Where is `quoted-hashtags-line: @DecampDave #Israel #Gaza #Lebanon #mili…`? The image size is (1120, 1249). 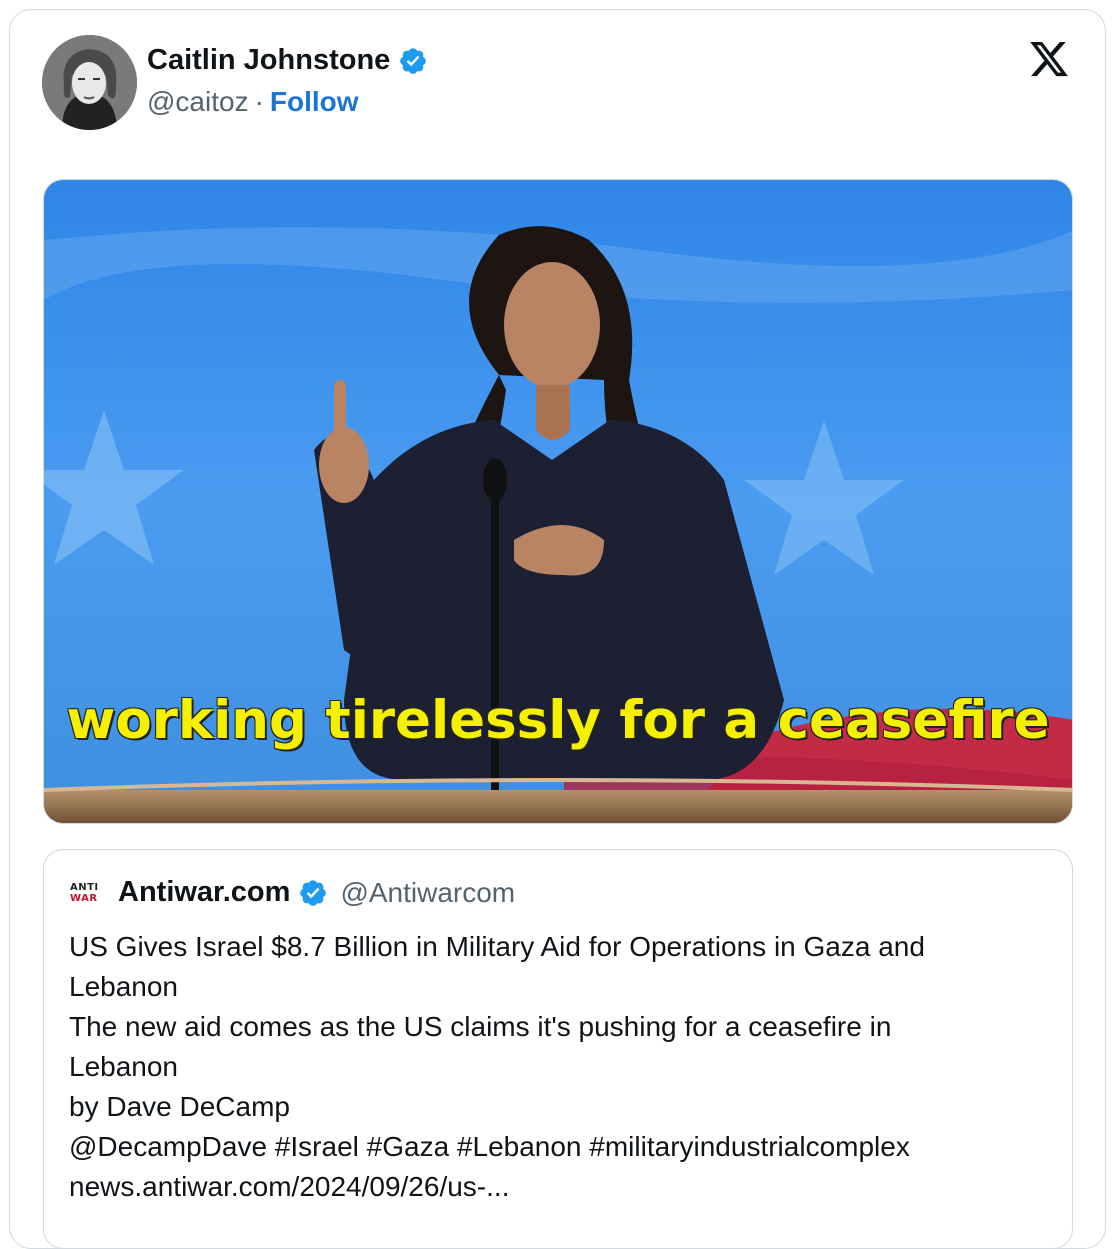 quoted-hashtags-line: @DecampDave #Israel #Gaza #Lebanon #mili… is located at coordinates (559, 1147).